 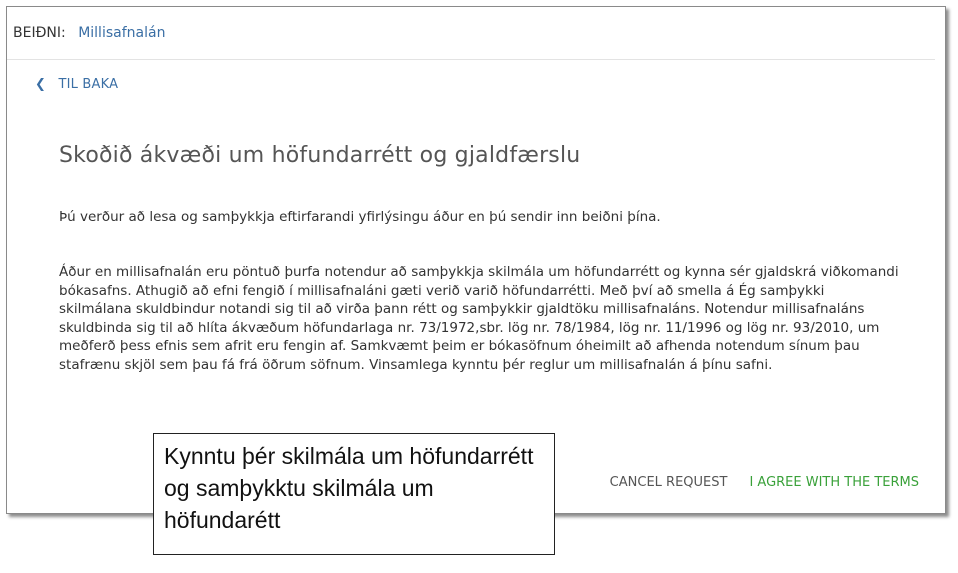 I want to click on action-bar: CANCEL REQUEST I AGREE WITH THE TERMS, so click(x=764, y=482).